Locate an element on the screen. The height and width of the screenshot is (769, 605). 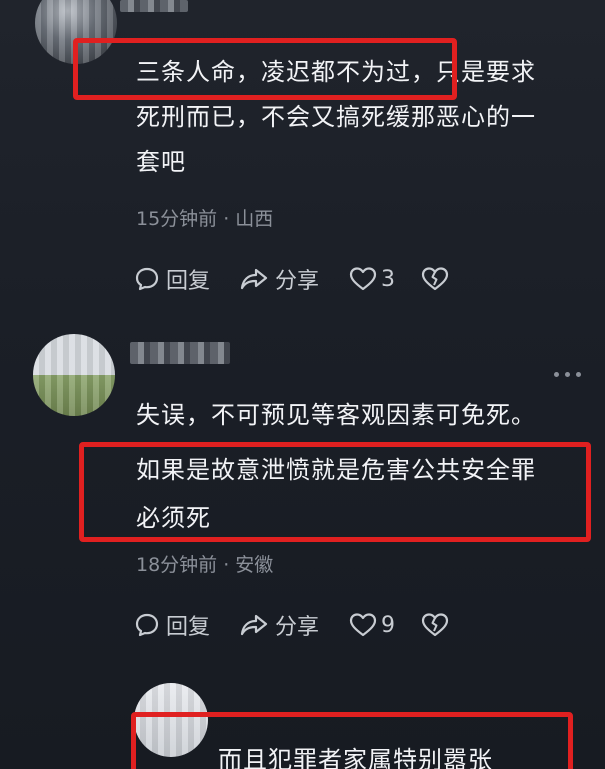
avatar-blur is located at coordinates (74, 375).